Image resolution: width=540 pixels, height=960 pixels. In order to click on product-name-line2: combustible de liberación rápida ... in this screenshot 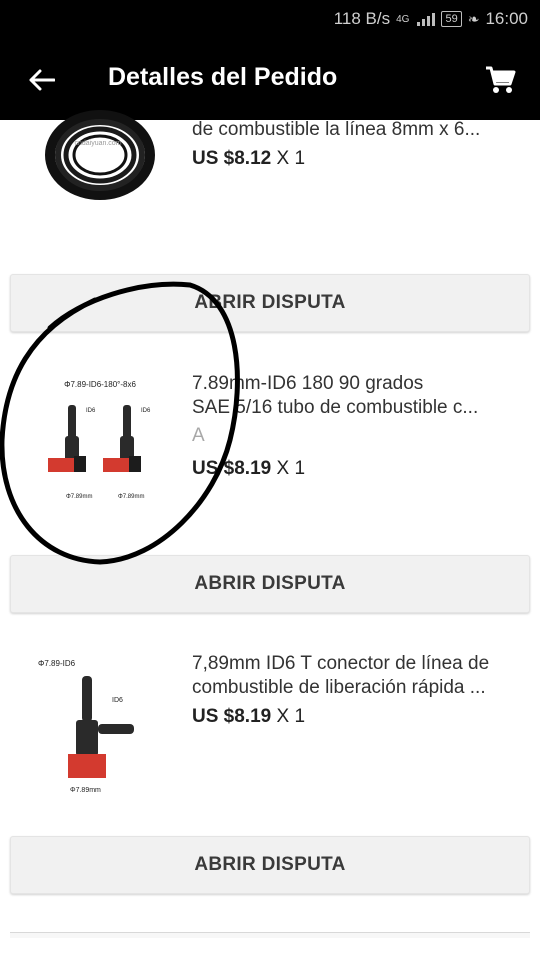, I will do `click(357, 688)`.